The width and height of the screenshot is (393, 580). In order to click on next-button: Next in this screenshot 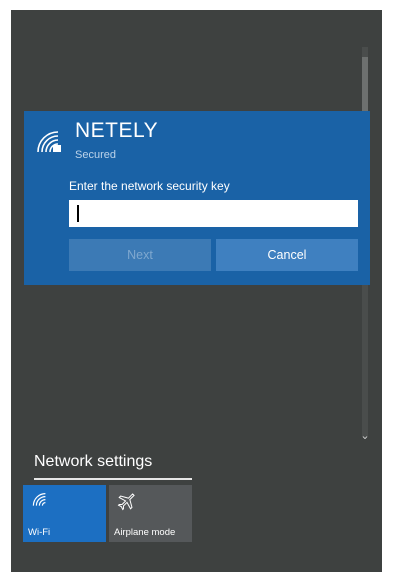, I will do `click(140, 255)`.